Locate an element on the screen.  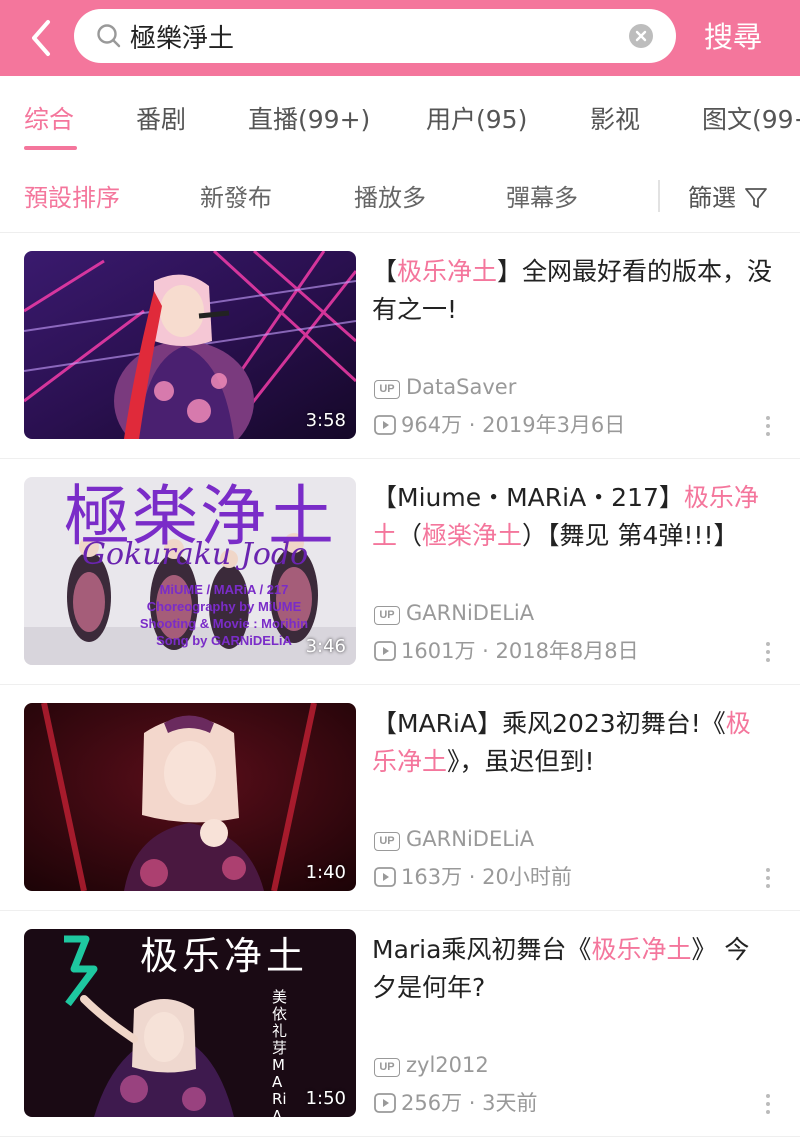
credit-line: Shooting & Movie : Morihin is located at coordinates (224, 623).